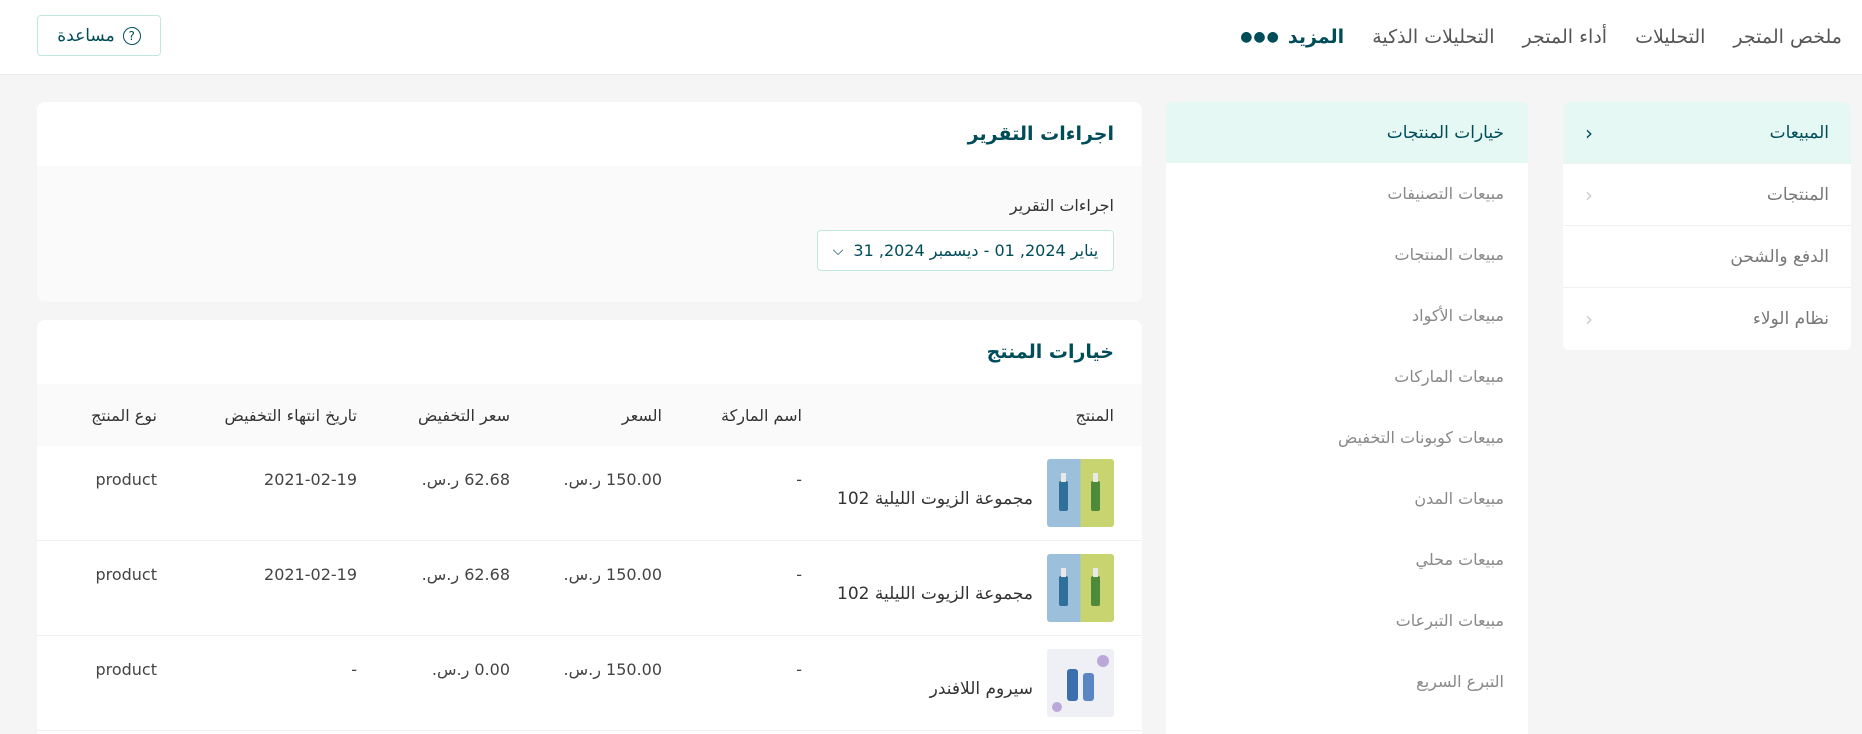 Image resolution: width=1862 pixels, height=734 pixels. Describe the element at coordinates (1787, 37) in the screenshot. I see `nav-store-summary: ملخص المتجر` at that location.